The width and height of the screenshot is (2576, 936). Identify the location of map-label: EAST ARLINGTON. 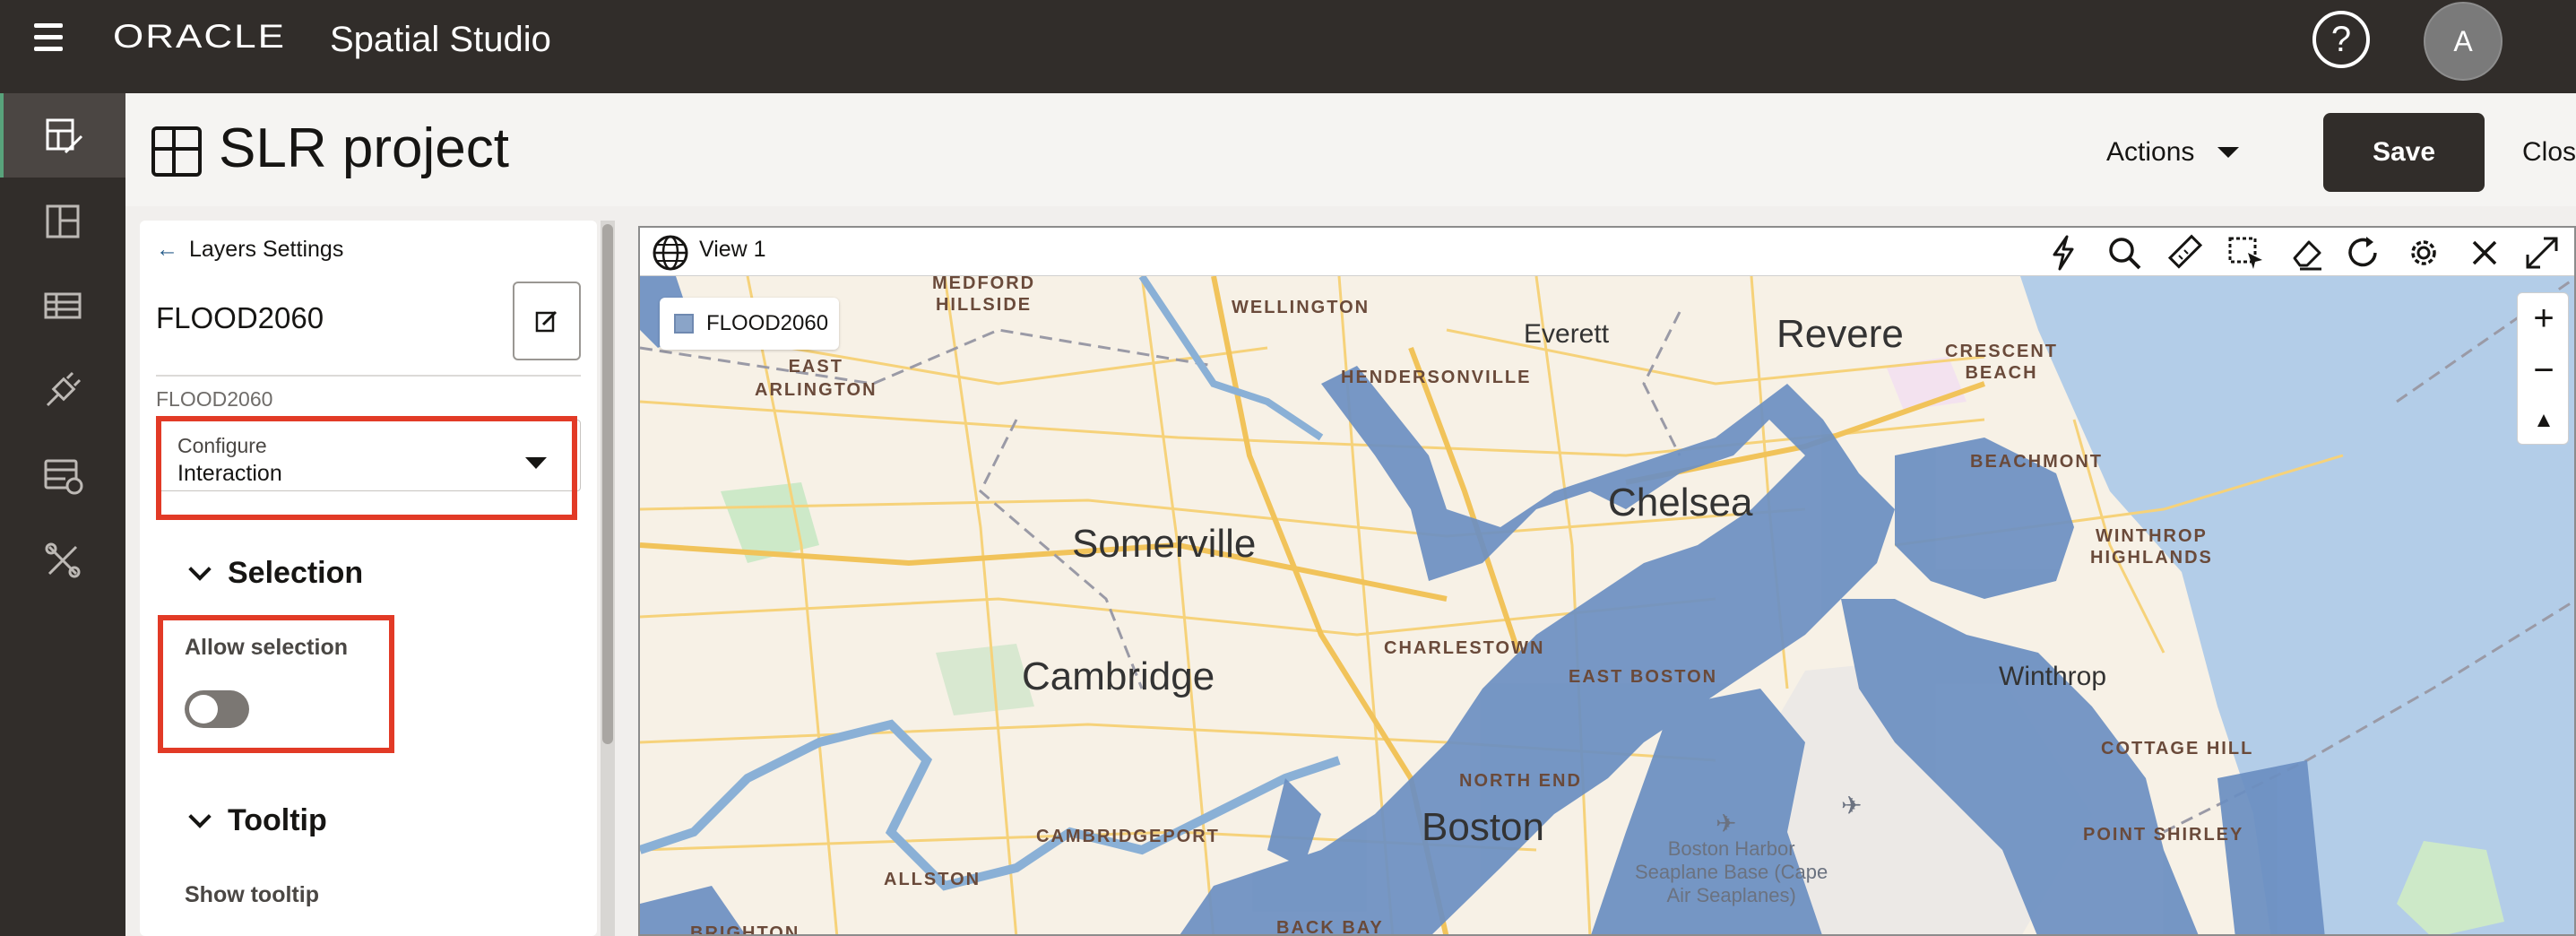
(816, 379).